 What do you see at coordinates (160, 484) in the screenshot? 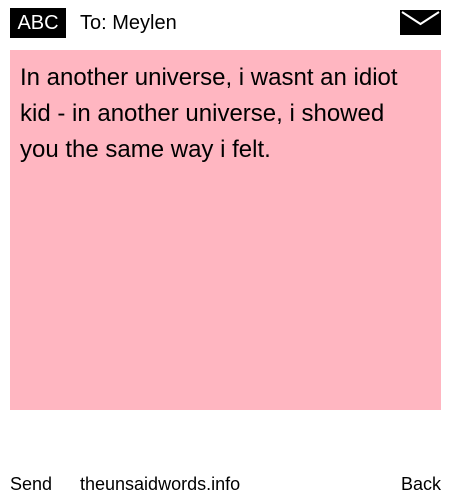
I see `site-label: theunsaidwords.info` at bounding box center [160, 484].